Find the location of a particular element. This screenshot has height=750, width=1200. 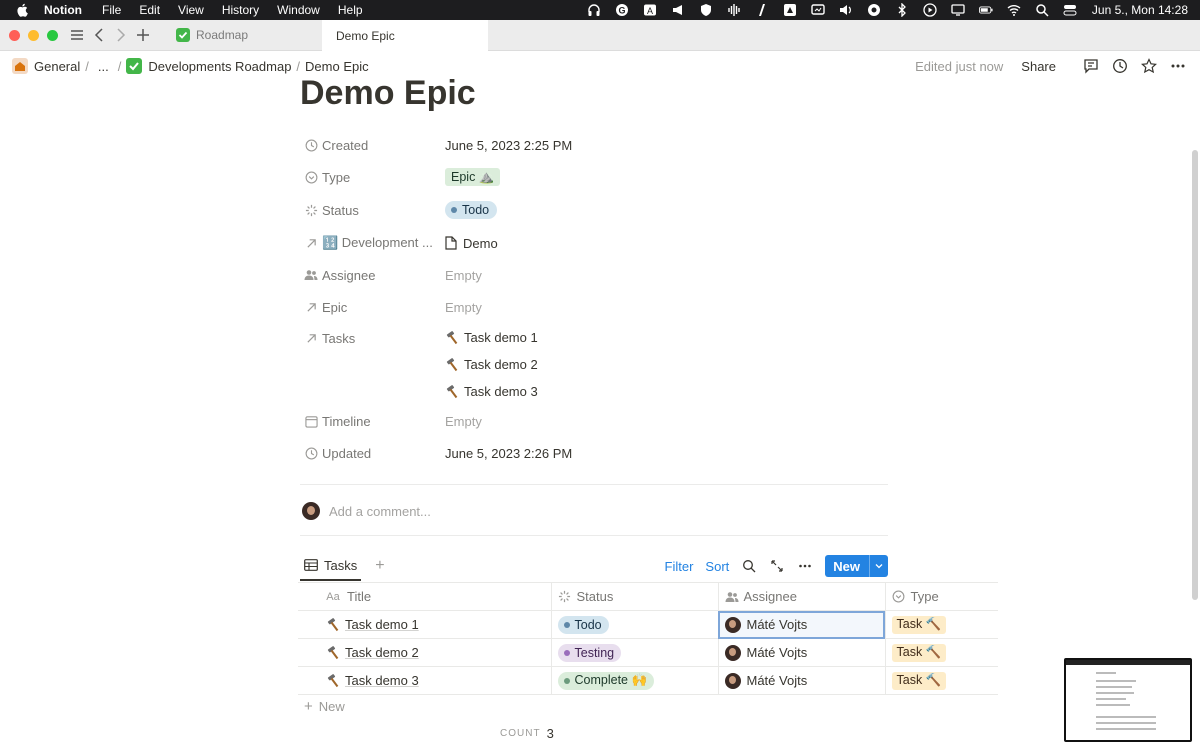

expand-icon is located at coordinates (777, 566).